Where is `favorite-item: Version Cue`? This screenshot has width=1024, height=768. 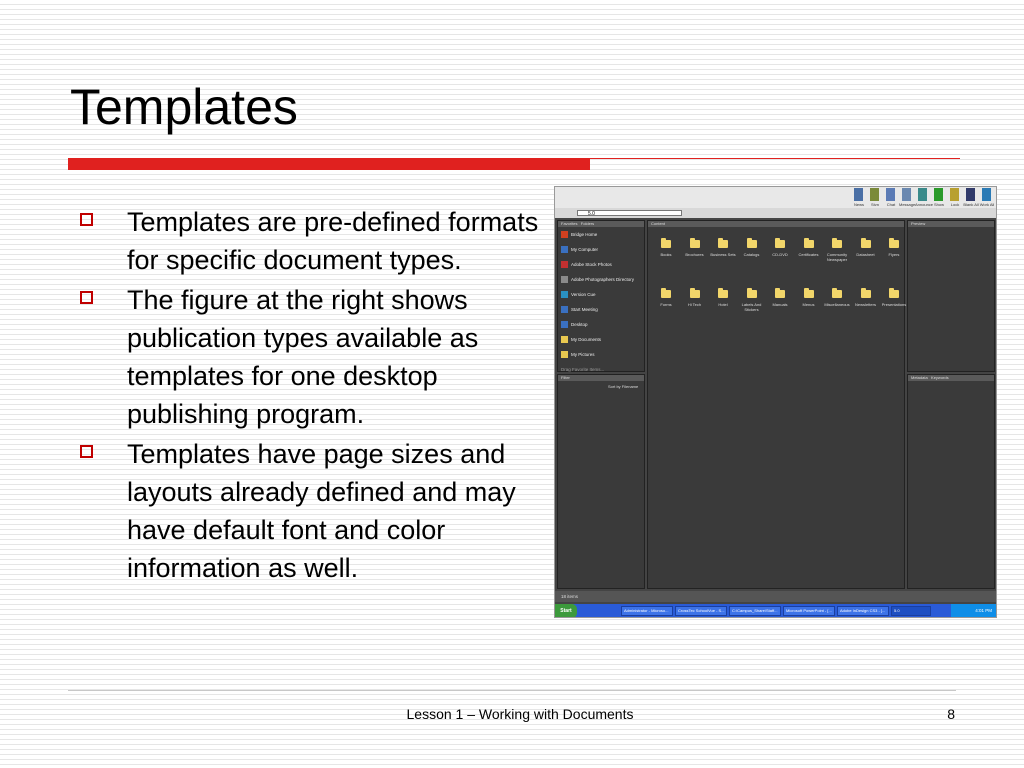
favorite-item: Version Cue is located at coordinates (578, 294).